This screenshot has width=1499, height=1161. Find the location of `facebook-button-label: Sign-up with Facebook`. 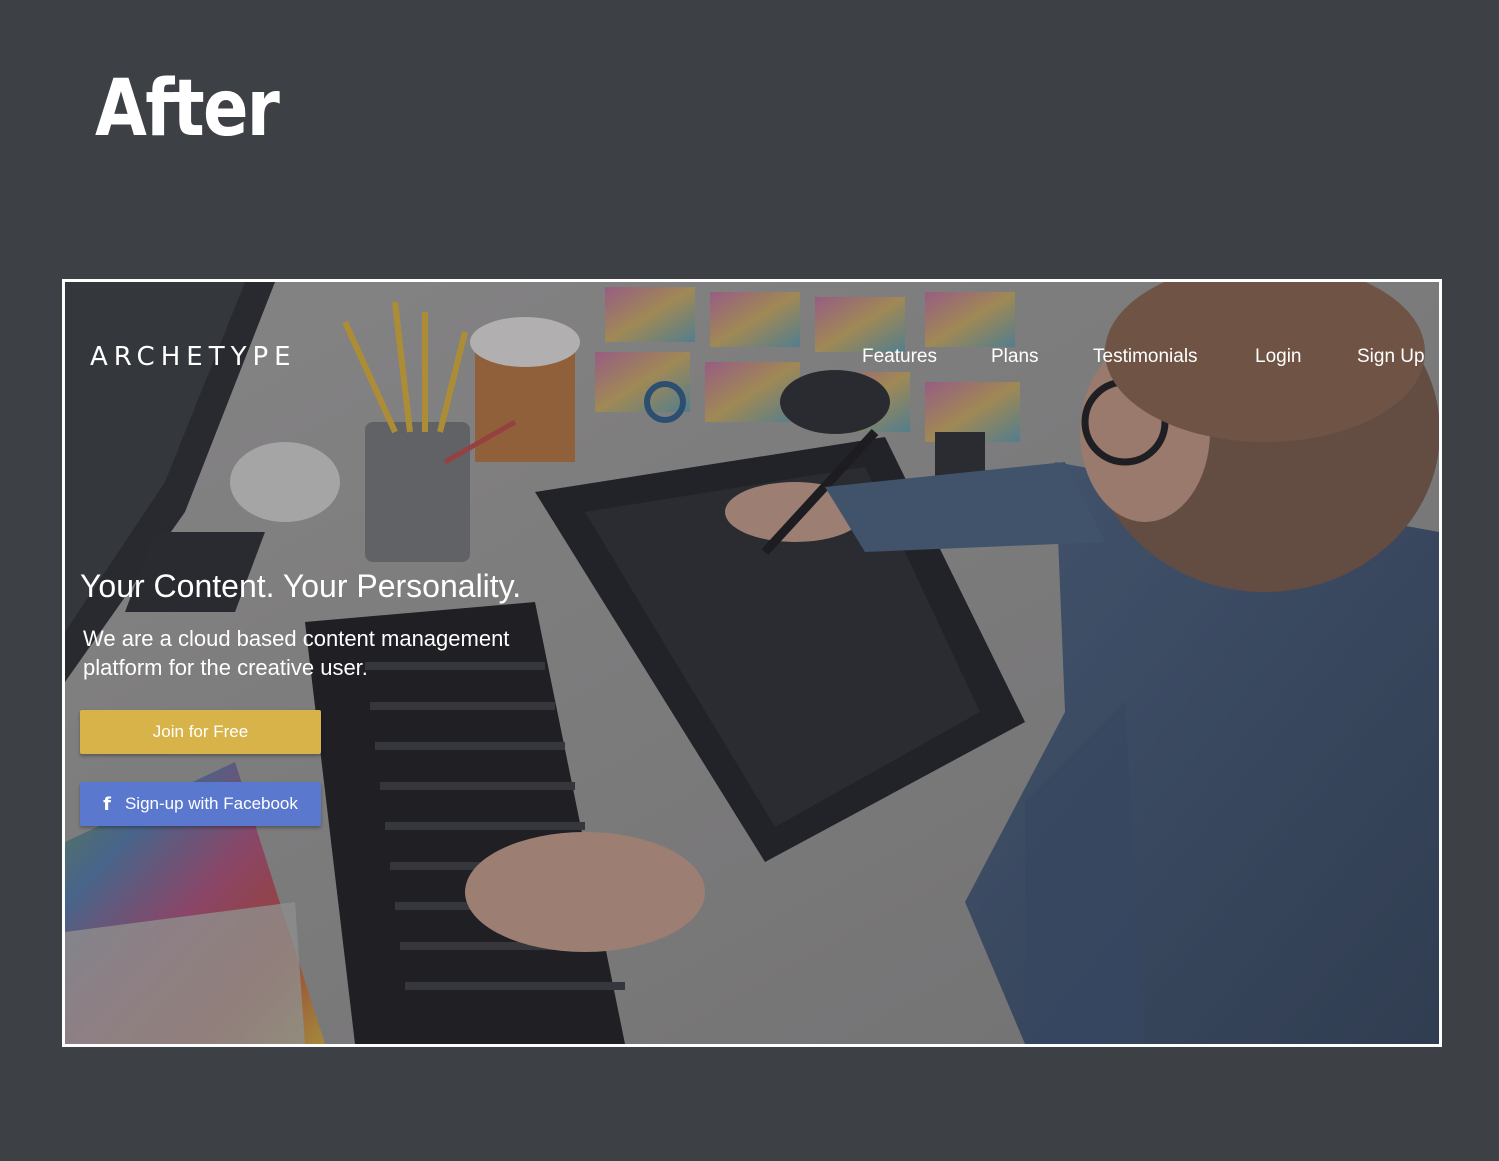

facebook-button-label: Sign-up with Facebook is located at coordinates (211, 803).